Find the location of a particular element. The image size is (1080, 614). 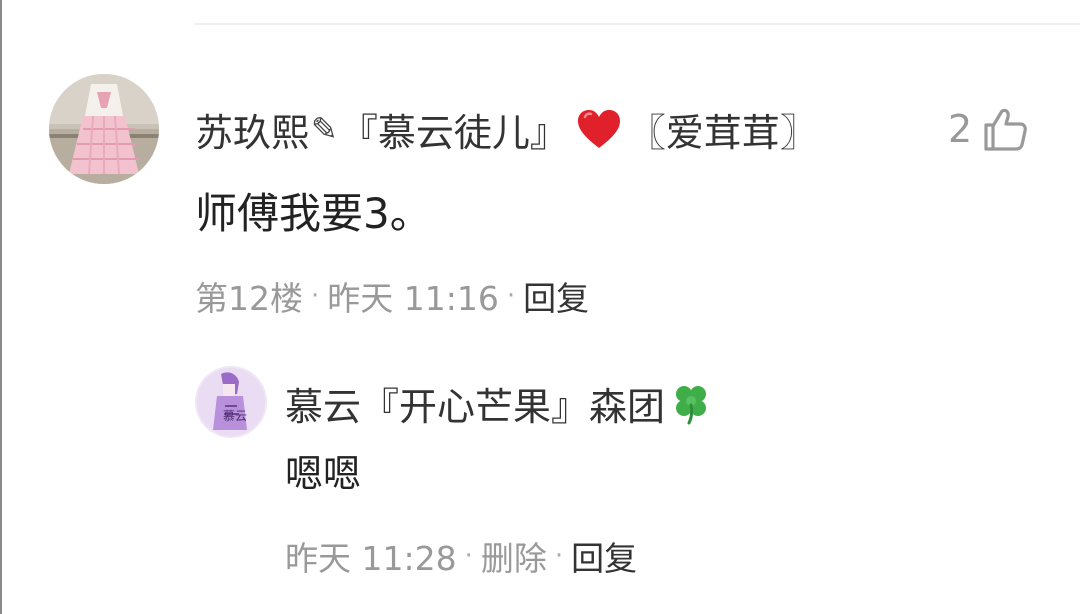

like-count: 2 is located at coordinates (960, 129).